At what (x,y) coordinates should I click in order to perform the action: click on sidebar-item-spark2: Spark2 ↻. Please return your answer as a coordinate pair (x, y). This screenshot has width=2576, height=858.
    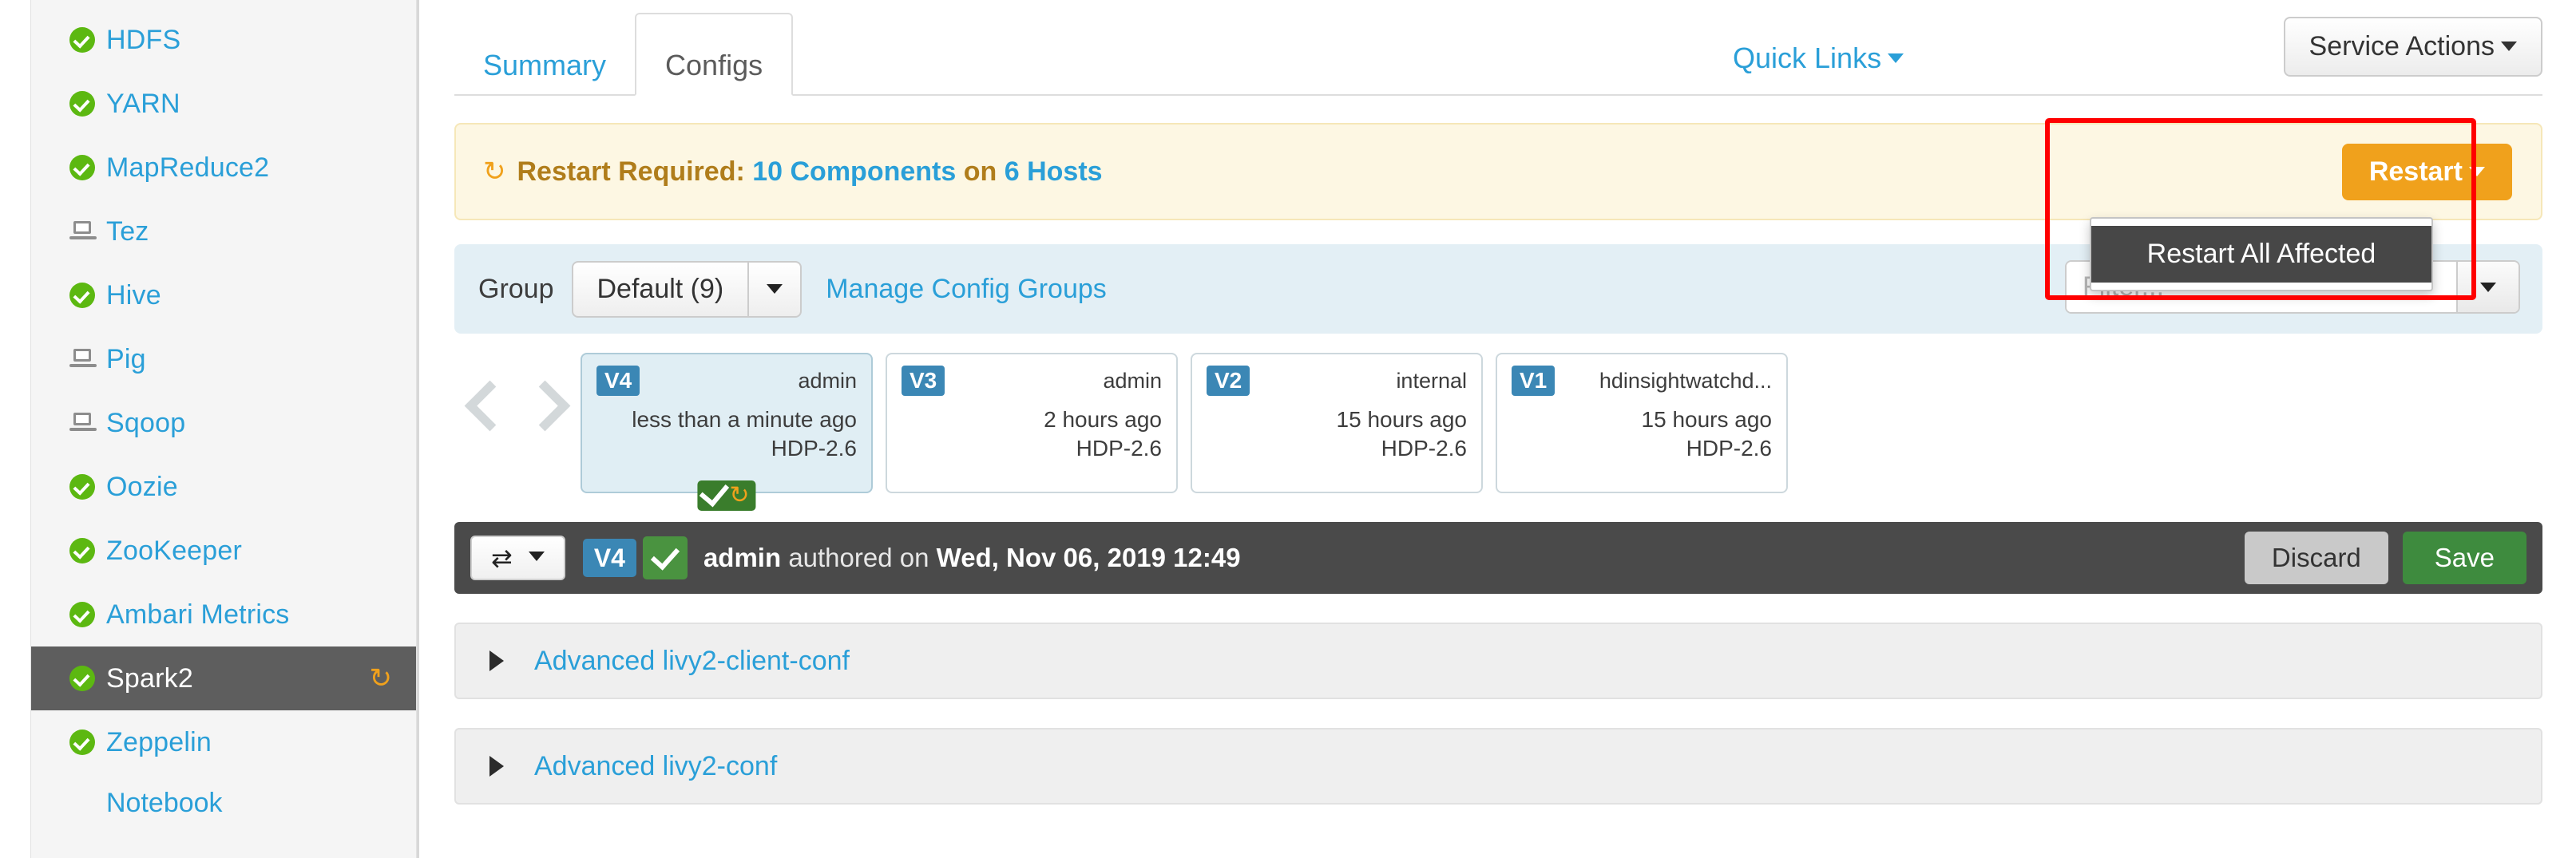
    Looking at the image, I should click on (223, 678).